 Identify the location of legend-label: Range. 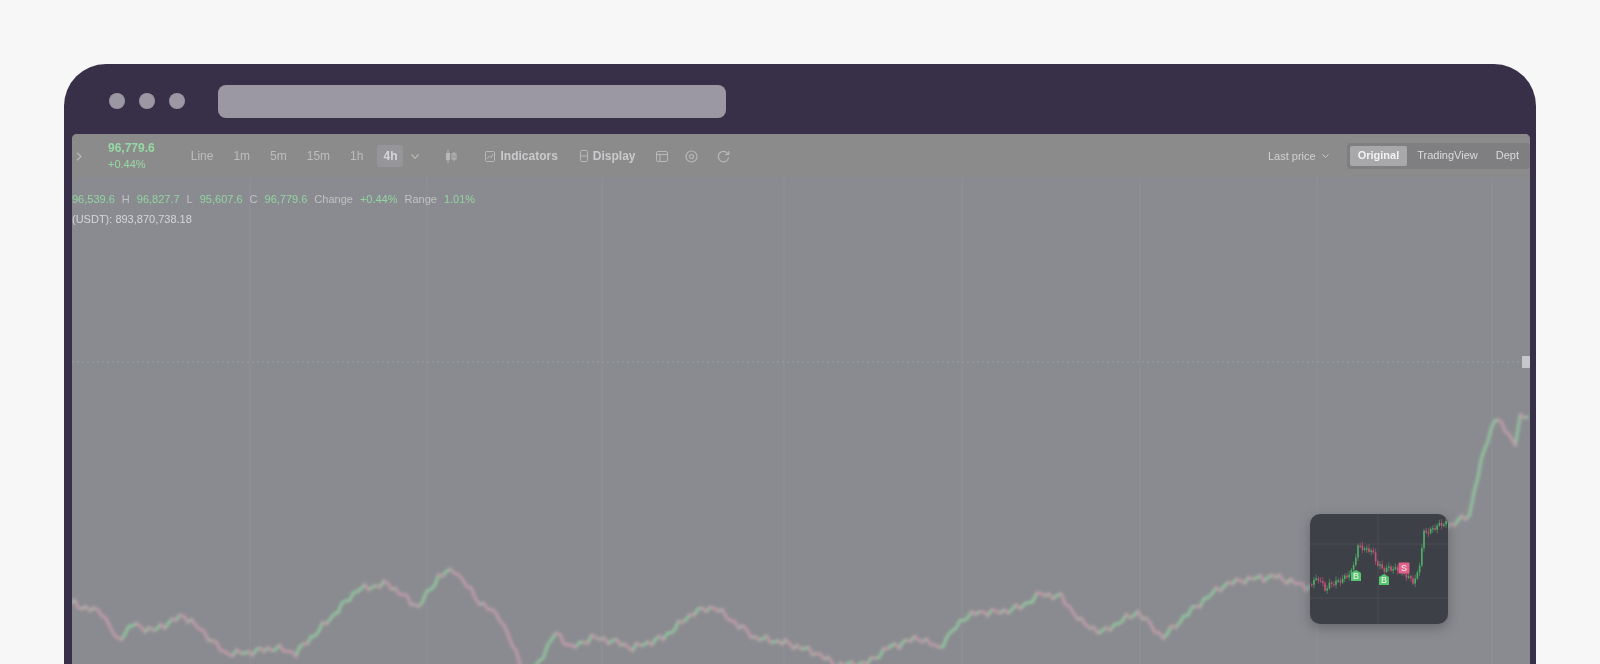
(420, 200).